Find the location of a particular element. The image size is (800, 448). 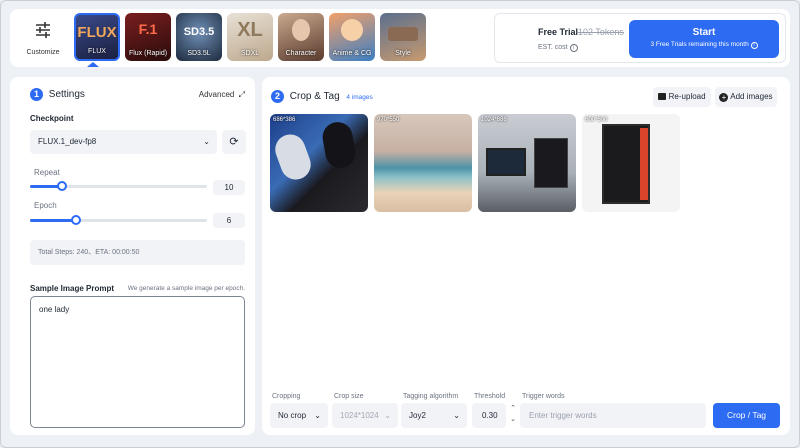

info-icon: i is located at coordinates (573, 48).